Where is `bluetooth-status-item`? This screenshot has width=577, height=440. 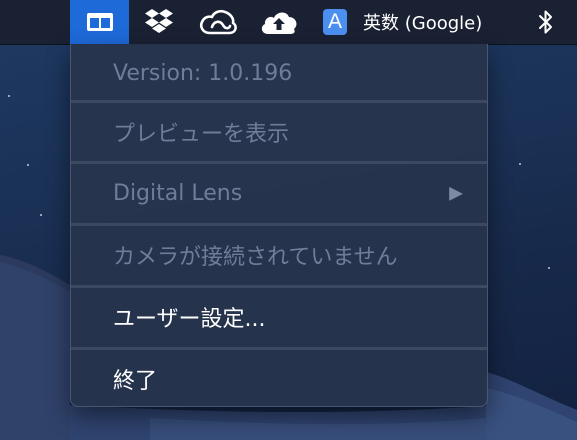 bluetooth-status-item is located at coordinates (546, 22).